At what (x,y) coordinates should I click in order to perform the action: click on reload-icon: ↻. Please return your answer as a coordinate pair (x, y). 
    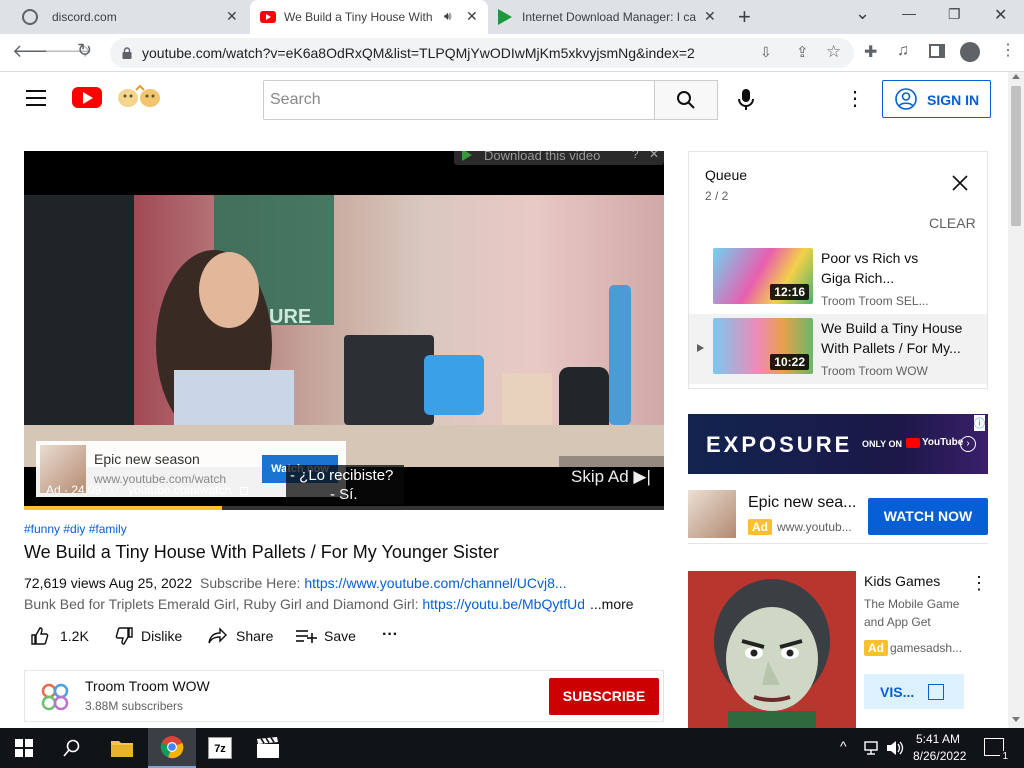
    Looking at the image, I should click on (84, 50).